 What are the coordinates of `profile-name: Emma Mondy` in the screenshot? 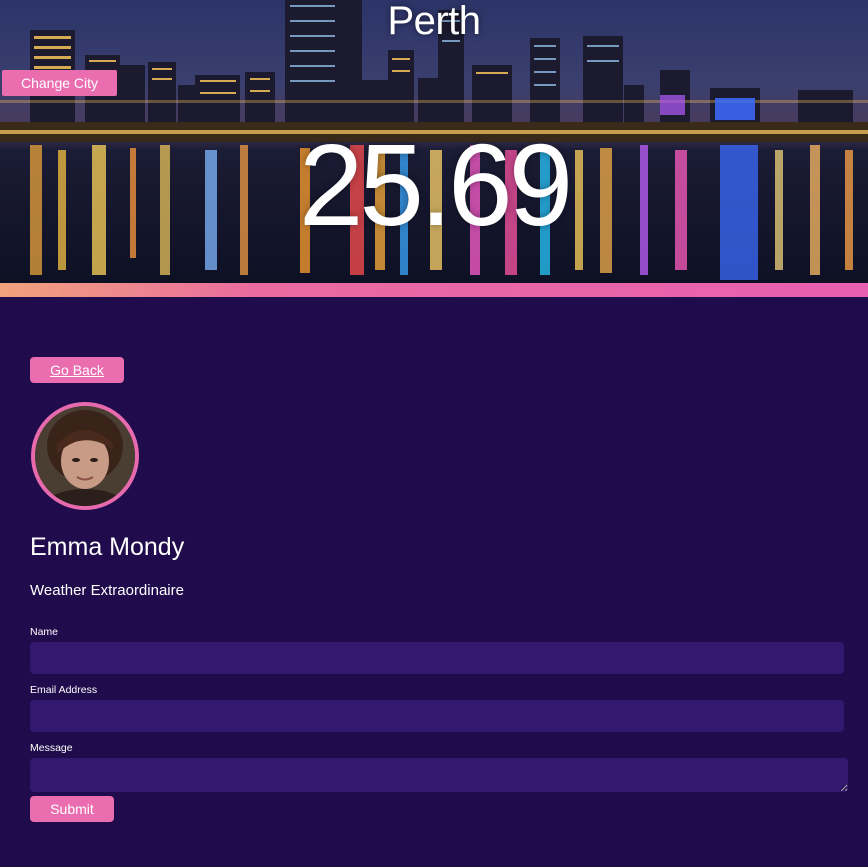 It's located at (107, 547).